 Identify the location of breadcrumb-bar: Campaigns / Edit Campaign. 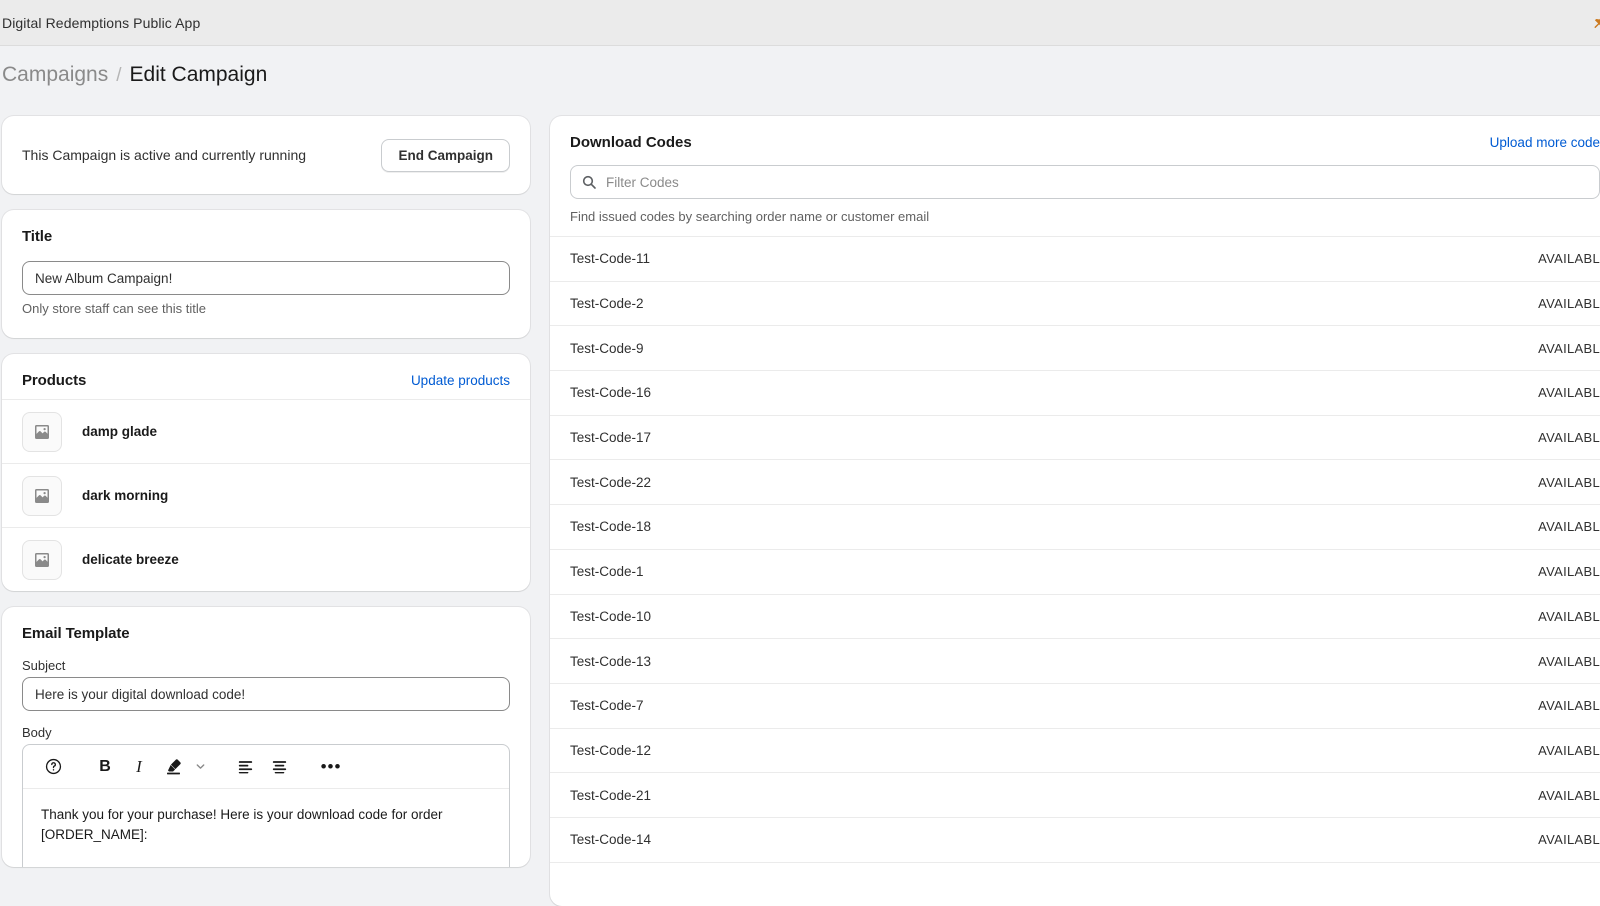
(800, 75).